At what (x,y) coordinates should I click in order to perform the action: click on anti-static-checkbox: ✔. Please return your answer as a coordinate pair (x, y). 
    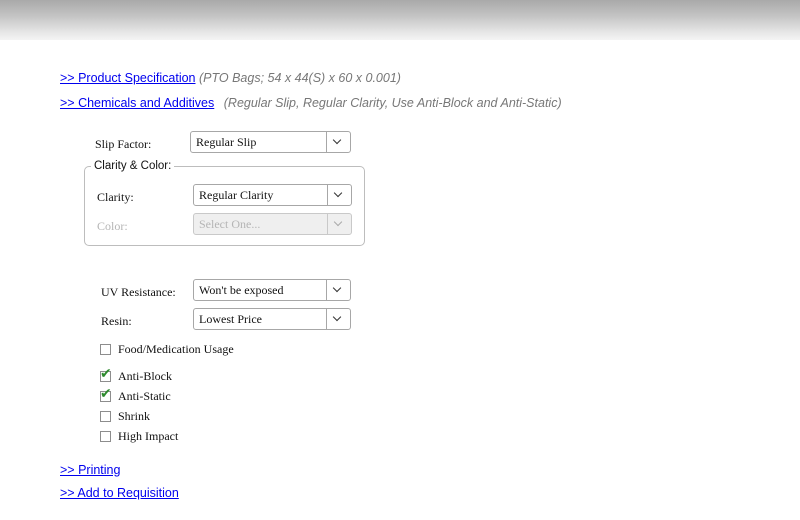
    Looking at the image, I should click on (106, 394).